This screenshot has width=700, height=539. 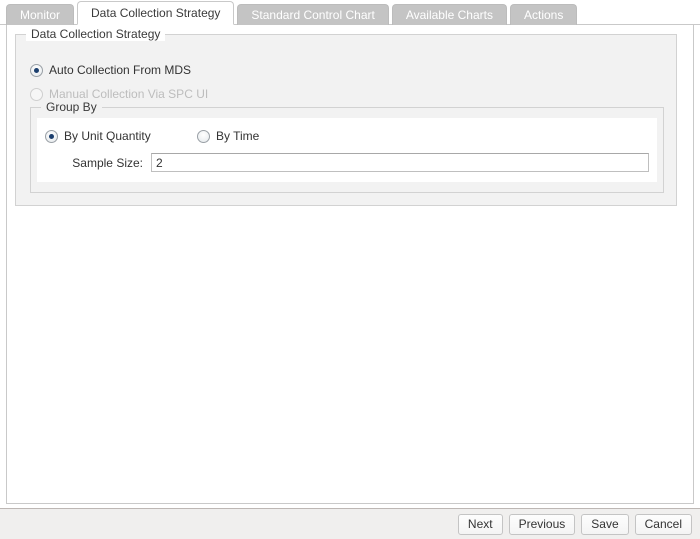 I want to click on radio-by-unit-quantity-label: By Unit Quantity, so click(x=107, y=136).